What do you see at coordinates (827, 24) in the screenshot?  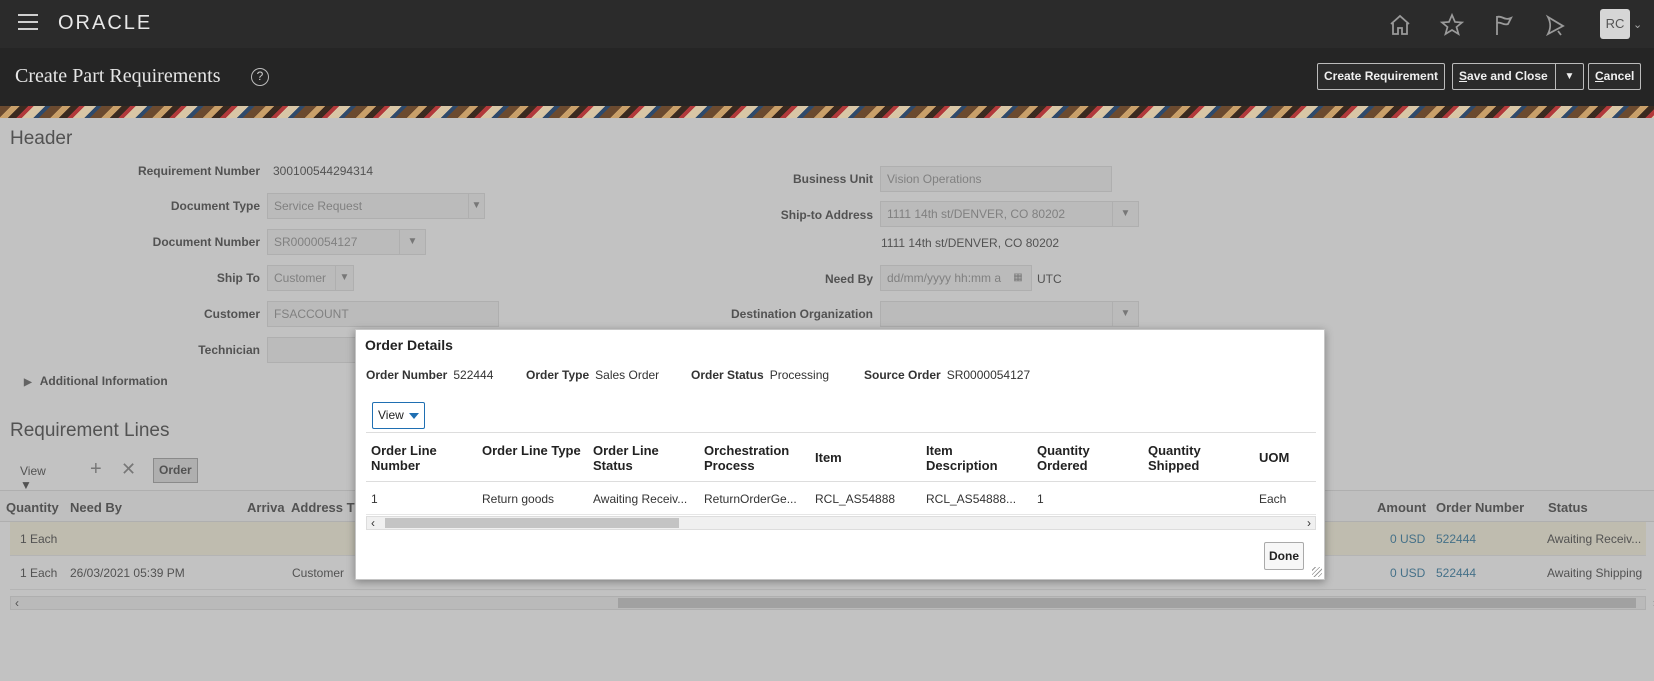 I see `global-header: ORACLE RC ⌄` at bounding box center [827, 24].